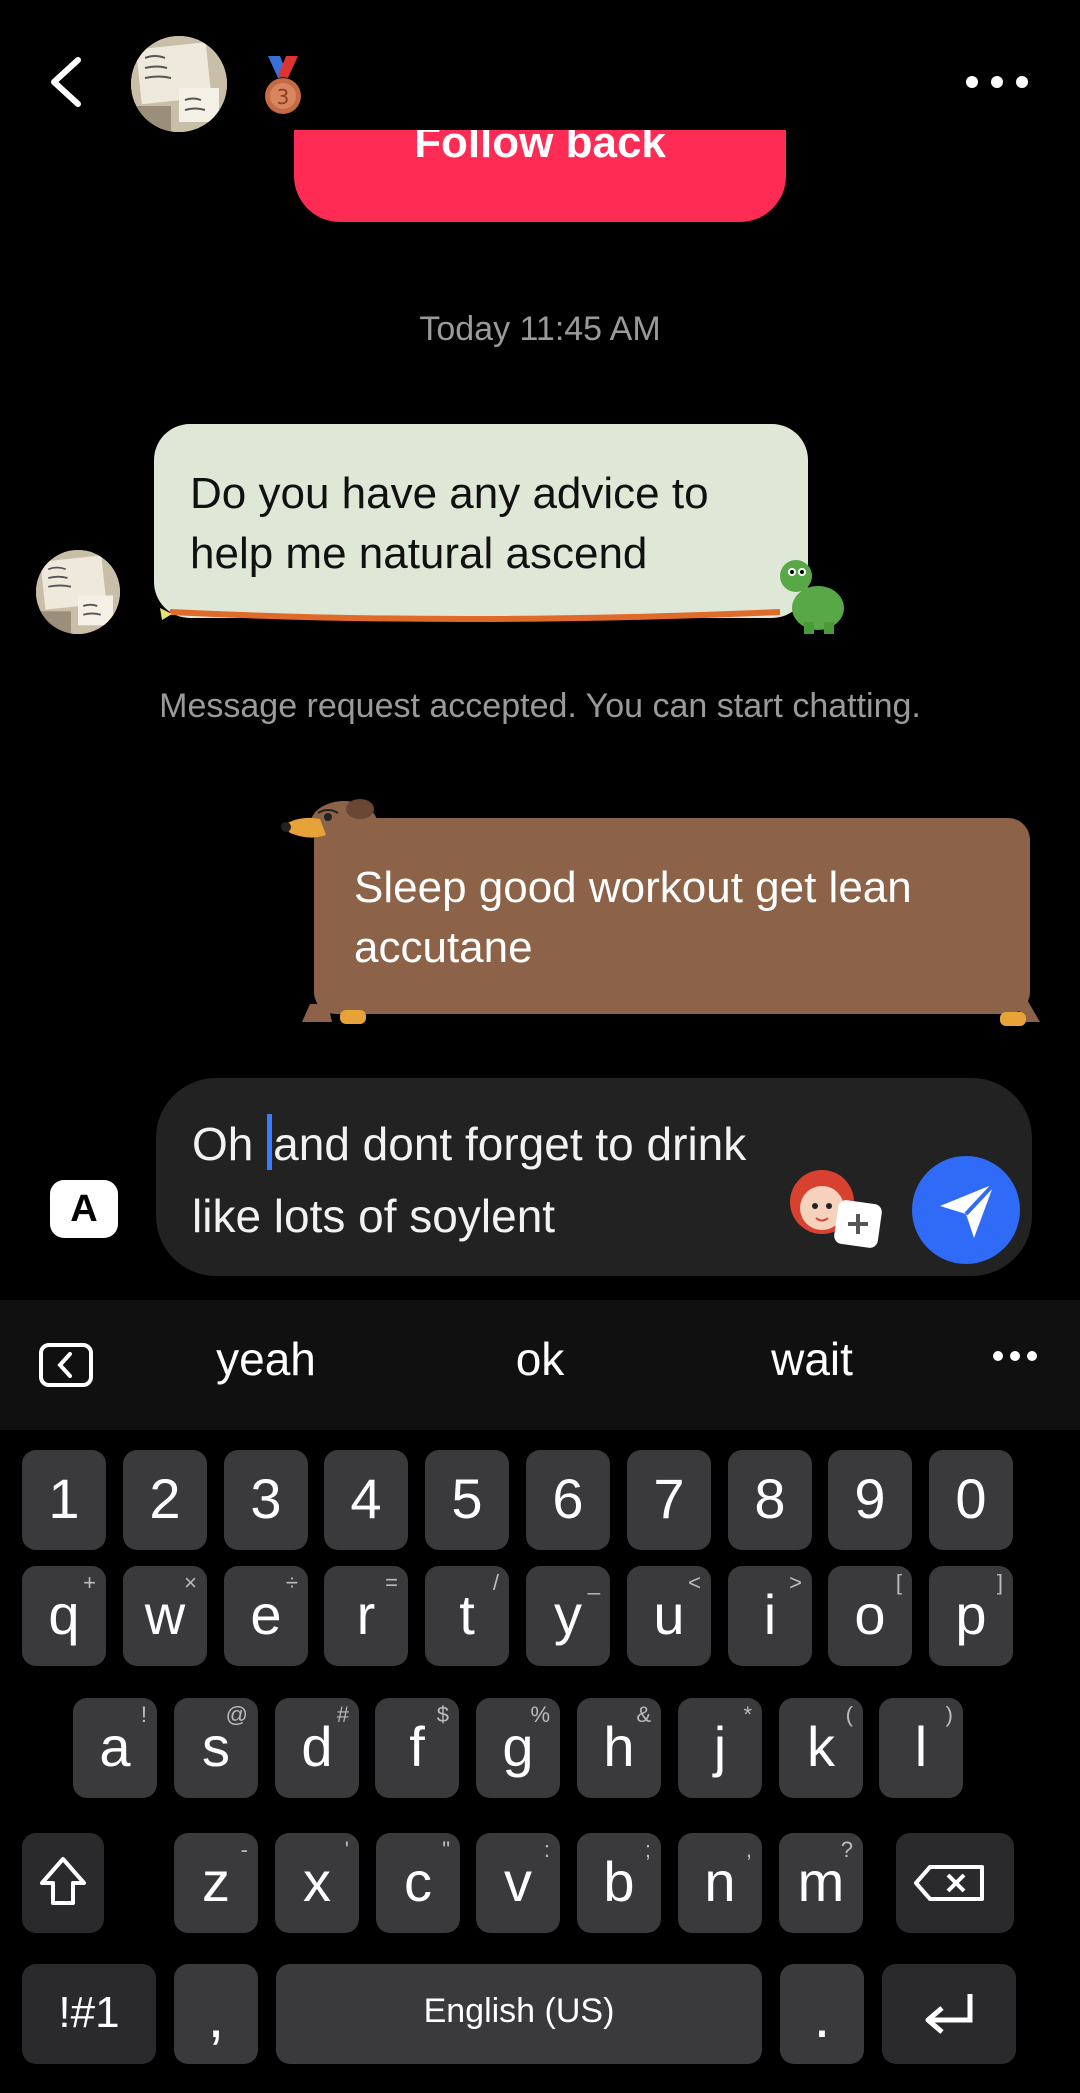 This screenshot has height=2093, width=1080. Describe the element at coordinates (291, 1582) in the screenshot. I see `key-alt-label: ÷` at that location.